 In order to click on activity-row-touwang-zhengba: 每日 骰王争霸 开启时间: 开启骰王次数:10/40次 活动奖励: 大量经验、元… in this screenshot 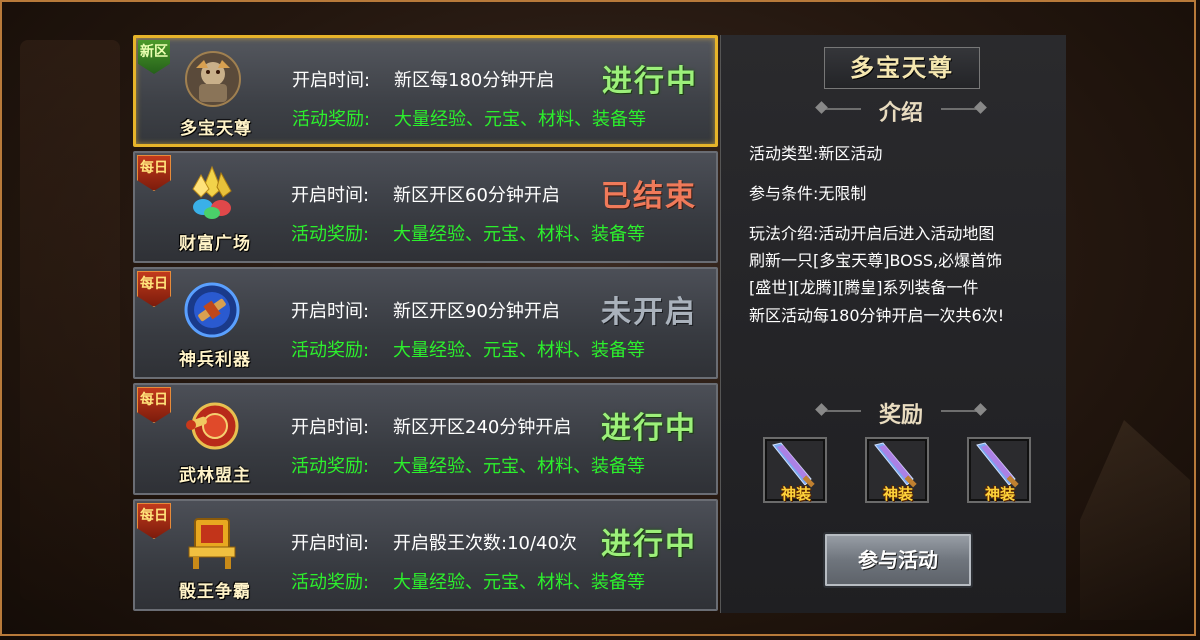, I will do `click(425, 555)`.